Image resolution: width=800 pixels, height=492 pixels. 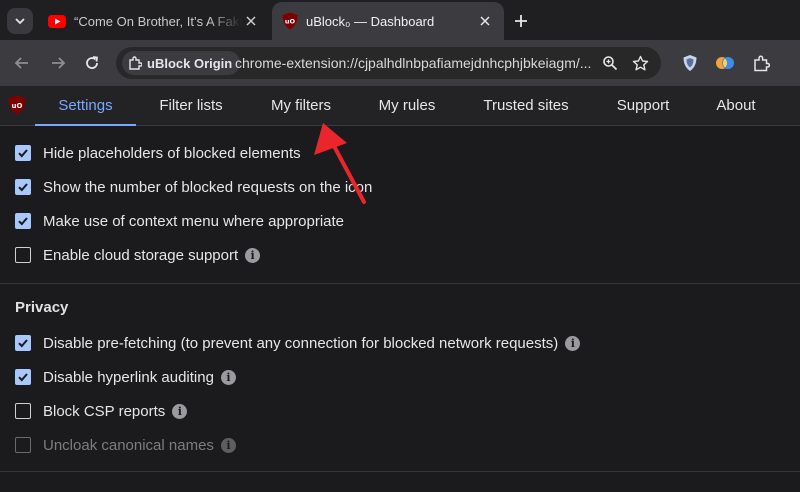 I want to click on setting-label: Enable cloud storage support, so click(x=141, y=255).